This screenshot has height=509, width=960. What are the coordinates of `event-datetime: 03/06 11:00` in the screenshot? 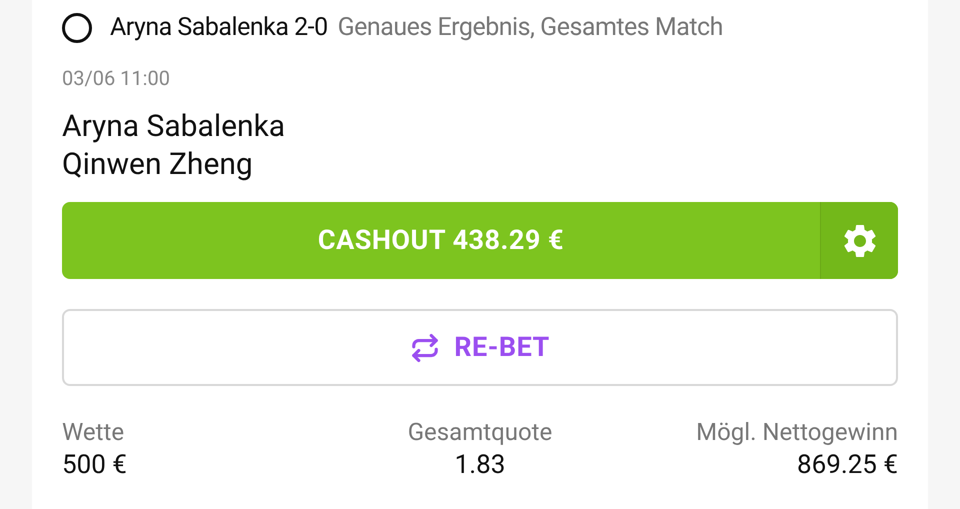 It's located at (116, 78).